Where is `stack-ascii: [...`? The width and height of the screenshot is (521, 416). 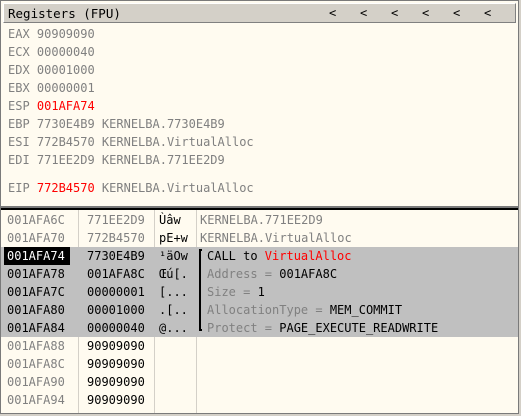
stack-ascii: [... is located at coordinates (173, 292).